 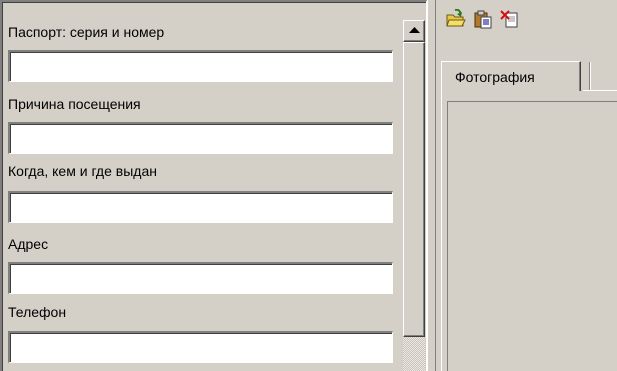 I want to click on paste-photo-button, so click(x=483, y=19).